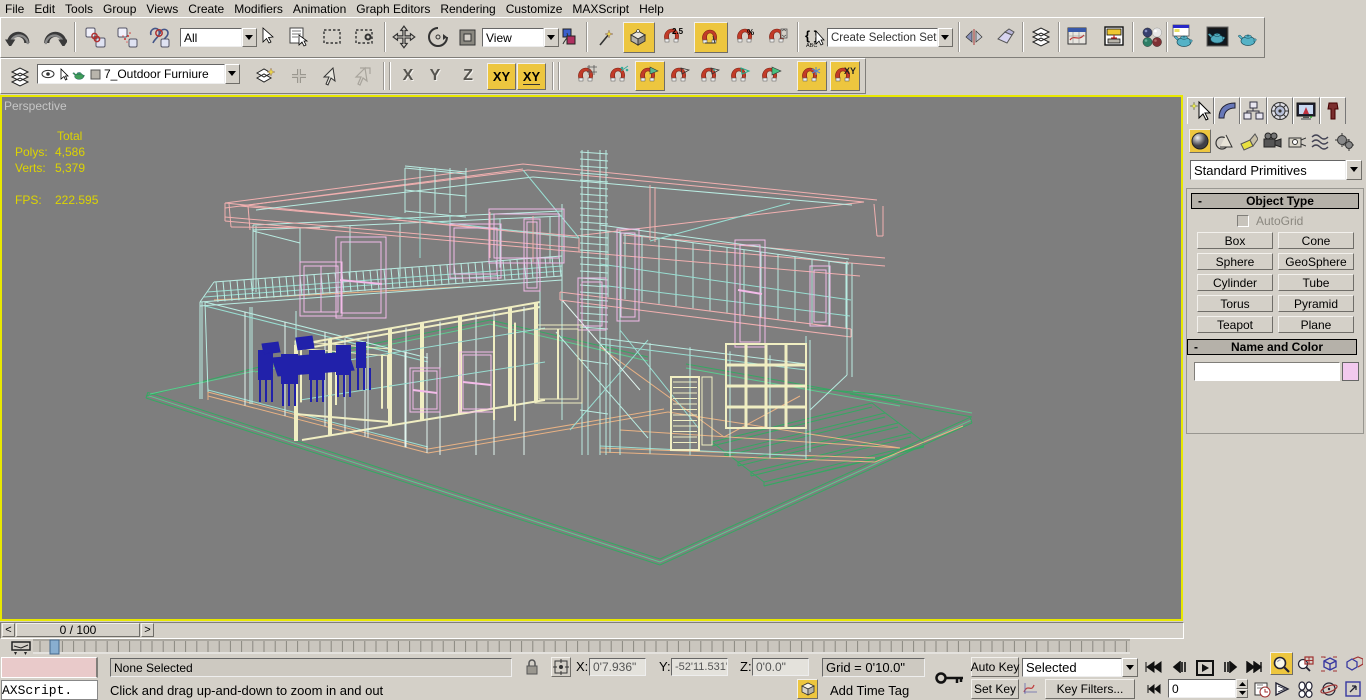  Describe the element at coordinates (811, 46) in the screenshot. I see `svg-text: ABC` at that location.